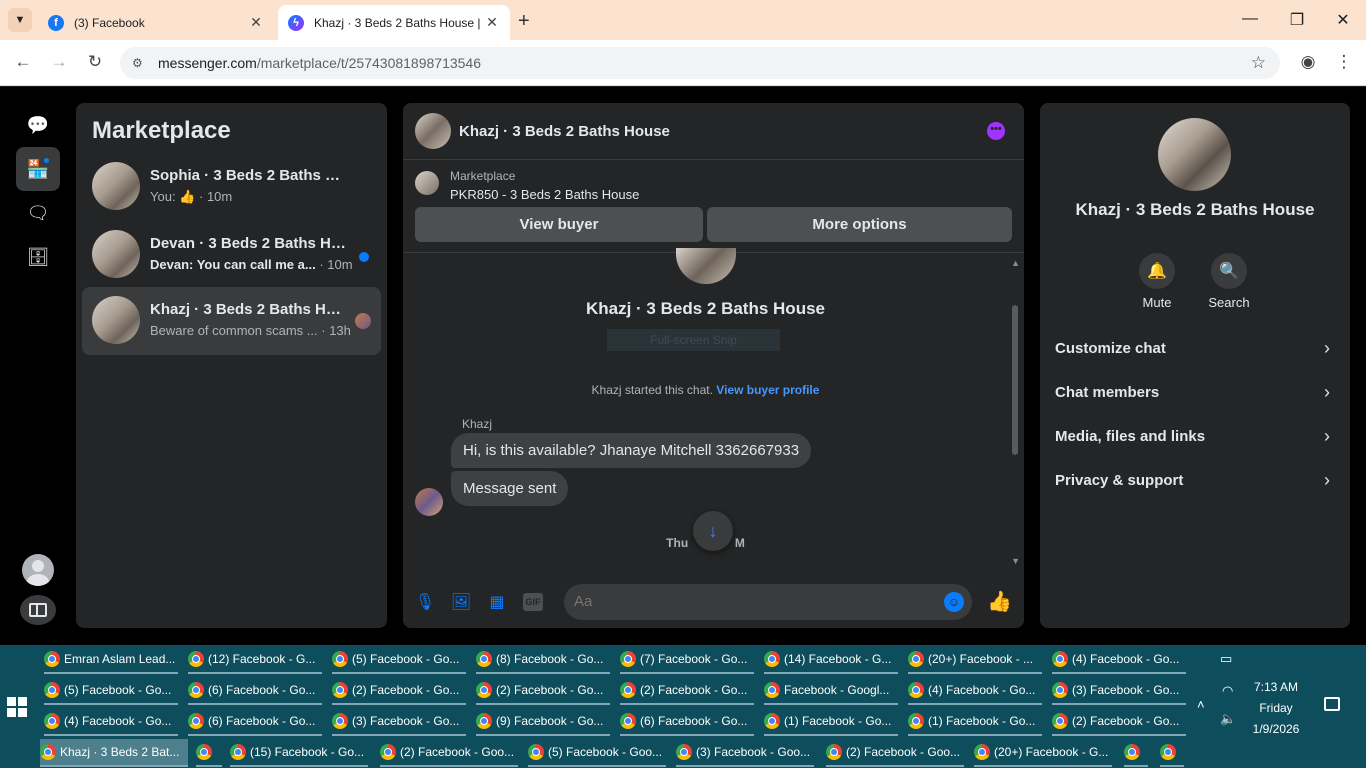 This screenshot has height=768, width=1366. I want to click on bookmark-star-icon: ☆, so click(1258, 63).